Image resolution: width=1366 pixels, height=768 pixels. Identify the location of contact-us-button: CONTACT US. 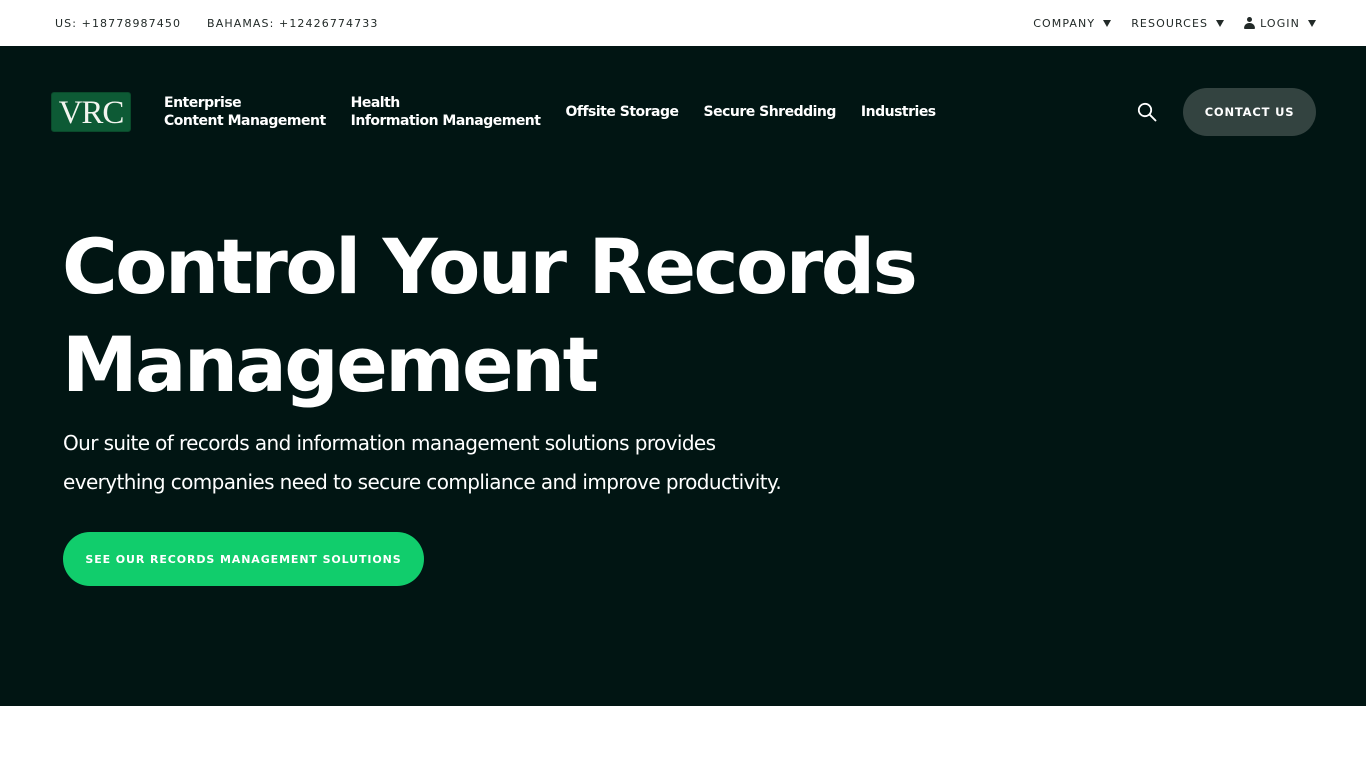
(1249, 112).